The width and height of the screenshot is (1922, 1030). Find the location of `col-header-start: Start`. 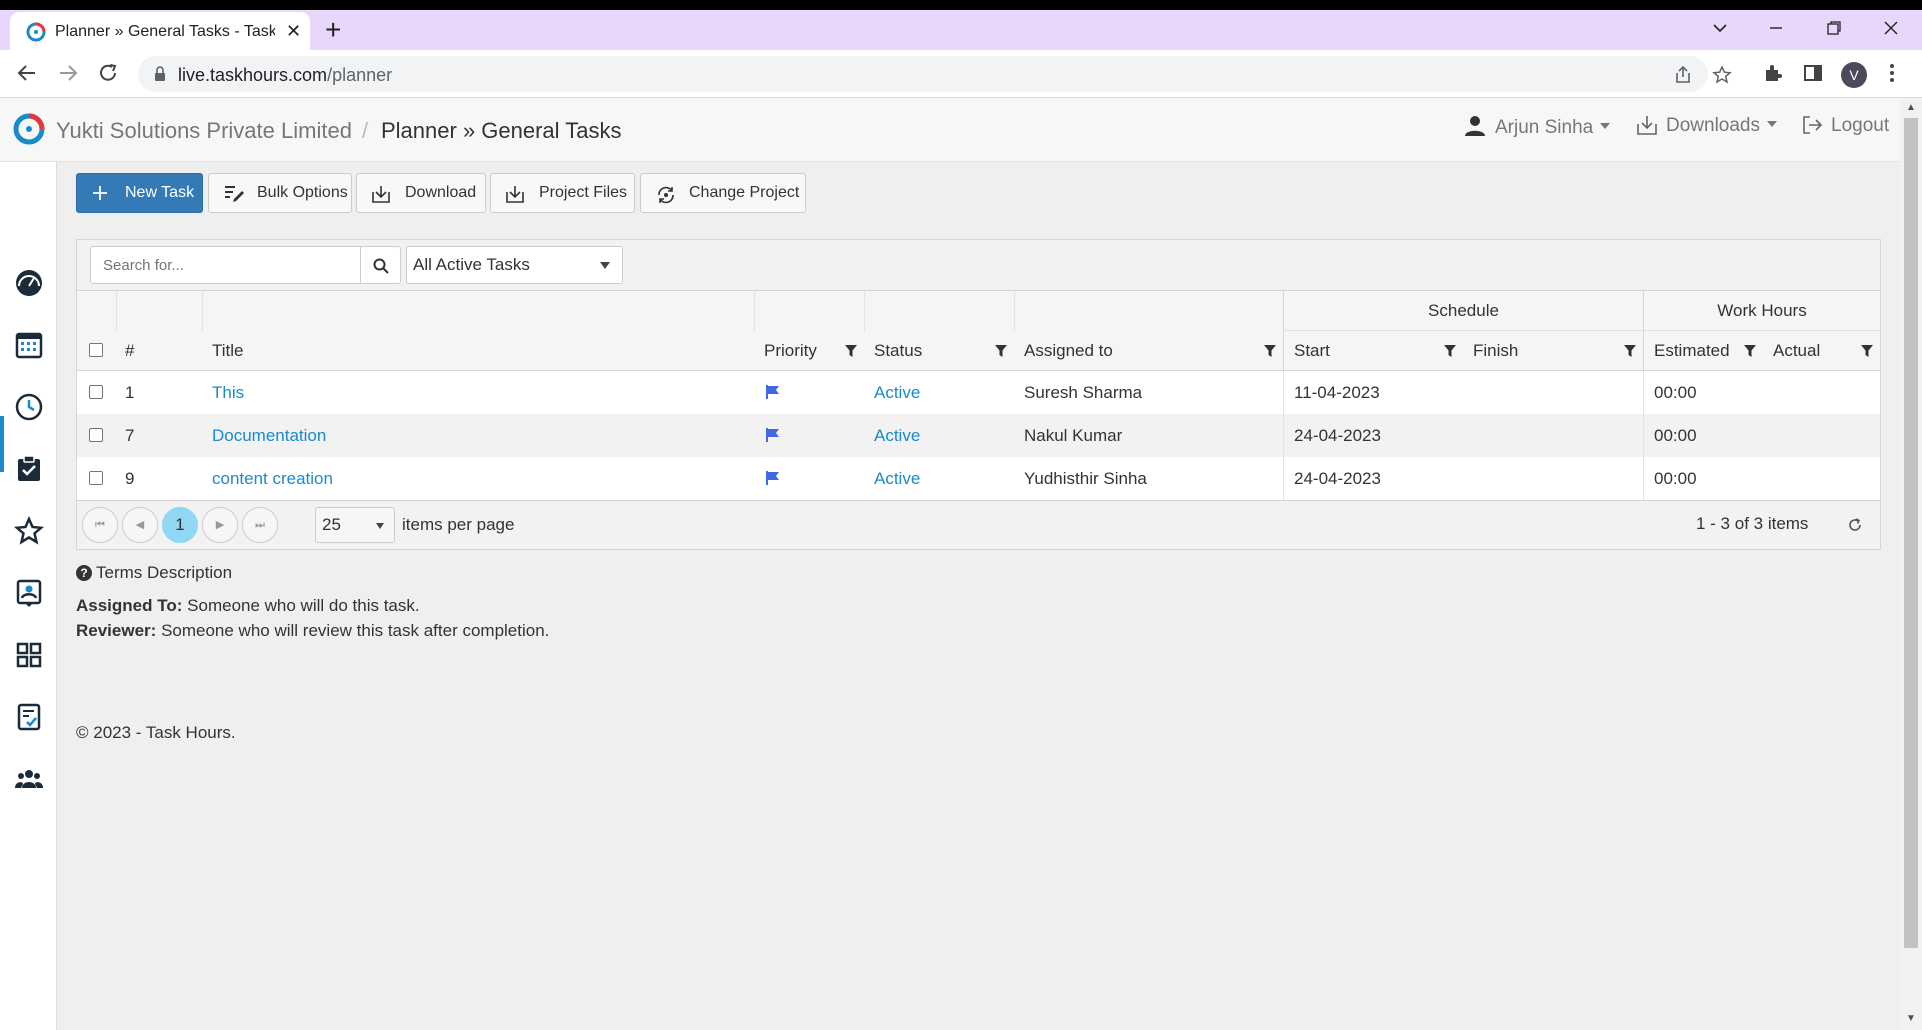

col-header-start: Start is located at coordinates (1373, 351).